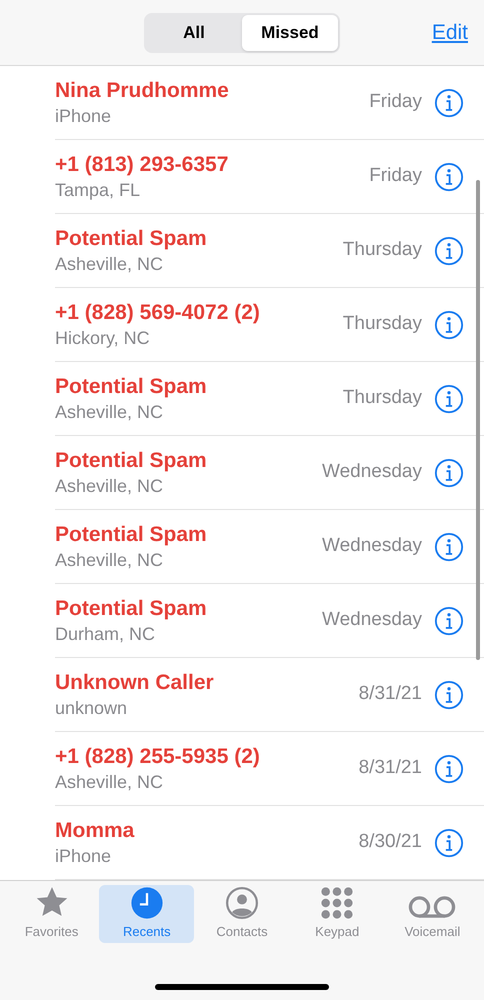  I want to click on caller-name: Nina Prudhomme, so click(142, 91).